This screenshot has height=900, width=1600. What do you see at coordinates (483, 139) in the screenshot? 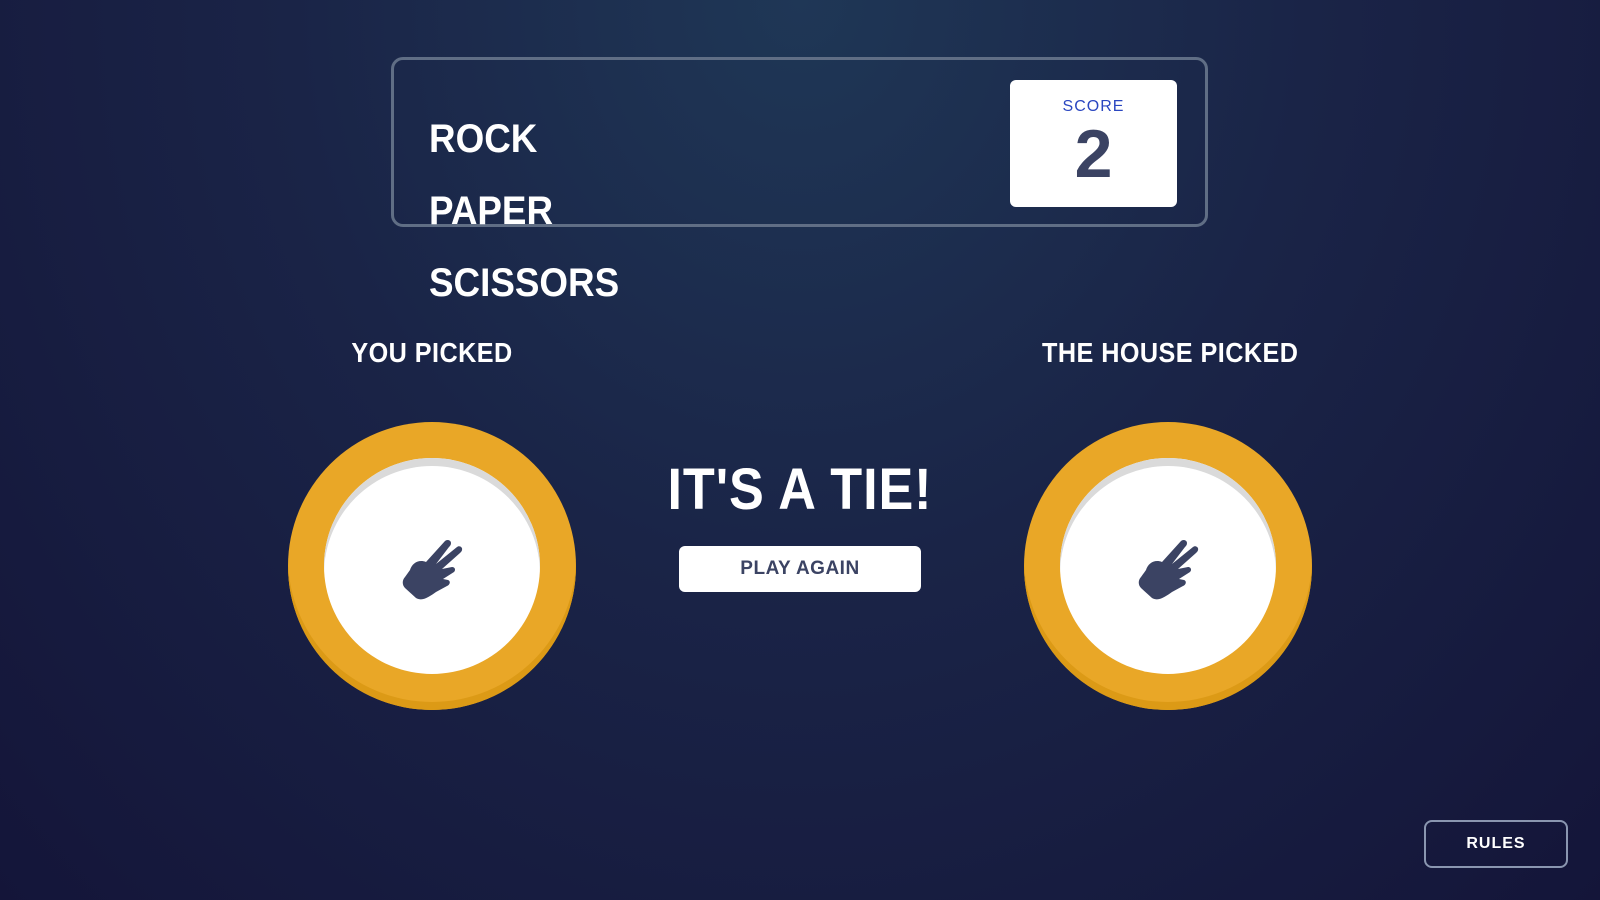
I see `title-line-rock: ROCK` at bounding box center [483, 139].